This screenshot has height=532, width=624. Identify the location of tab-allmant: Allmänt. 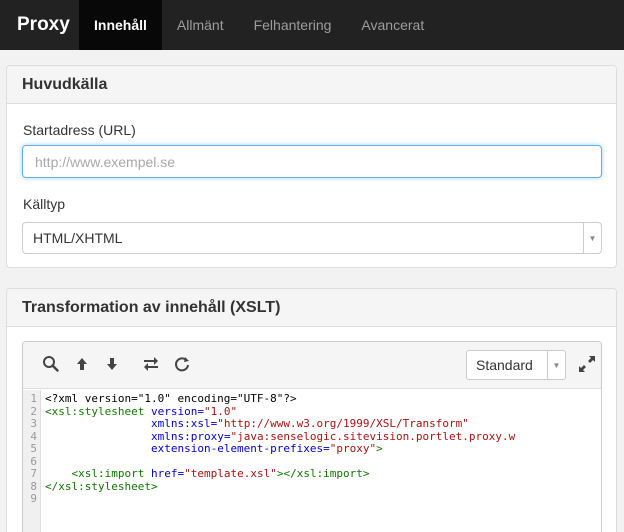
(200, 25).